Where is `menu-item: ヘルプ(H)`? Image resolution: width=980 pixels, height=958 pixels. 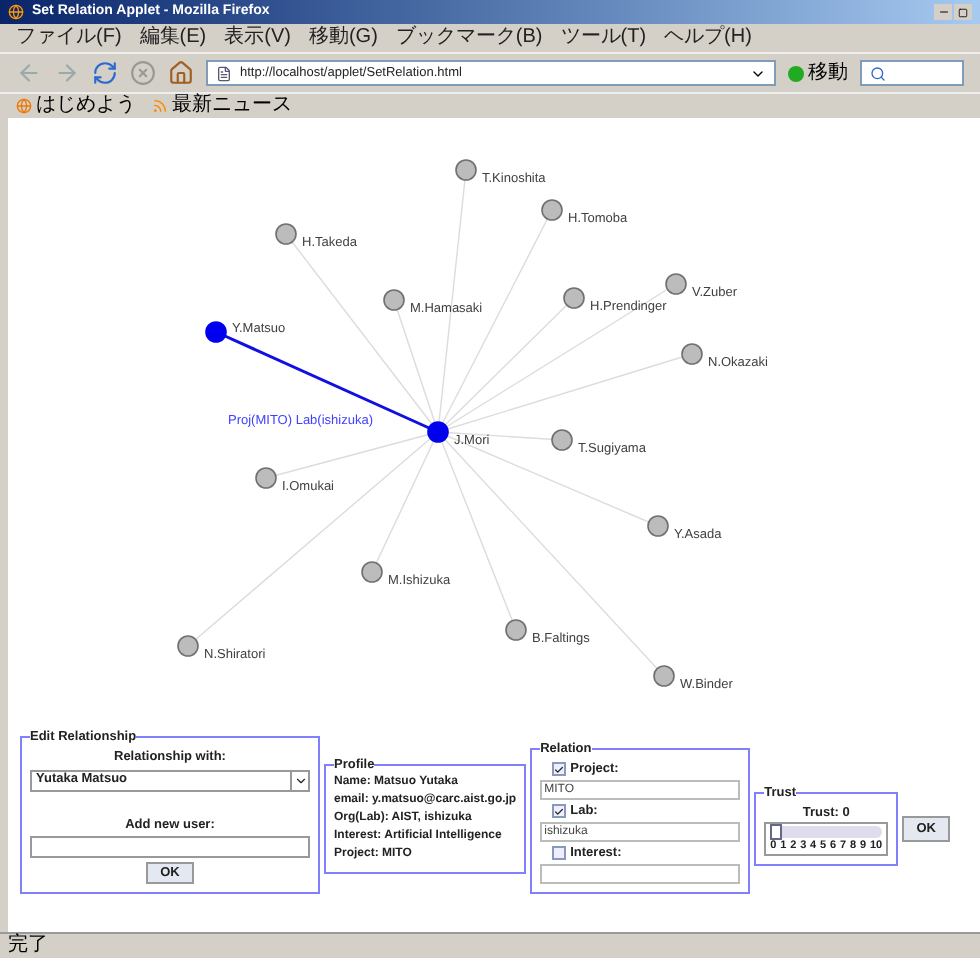
menu-item: ヘルプ(H) is located at coordinates (708, 38).